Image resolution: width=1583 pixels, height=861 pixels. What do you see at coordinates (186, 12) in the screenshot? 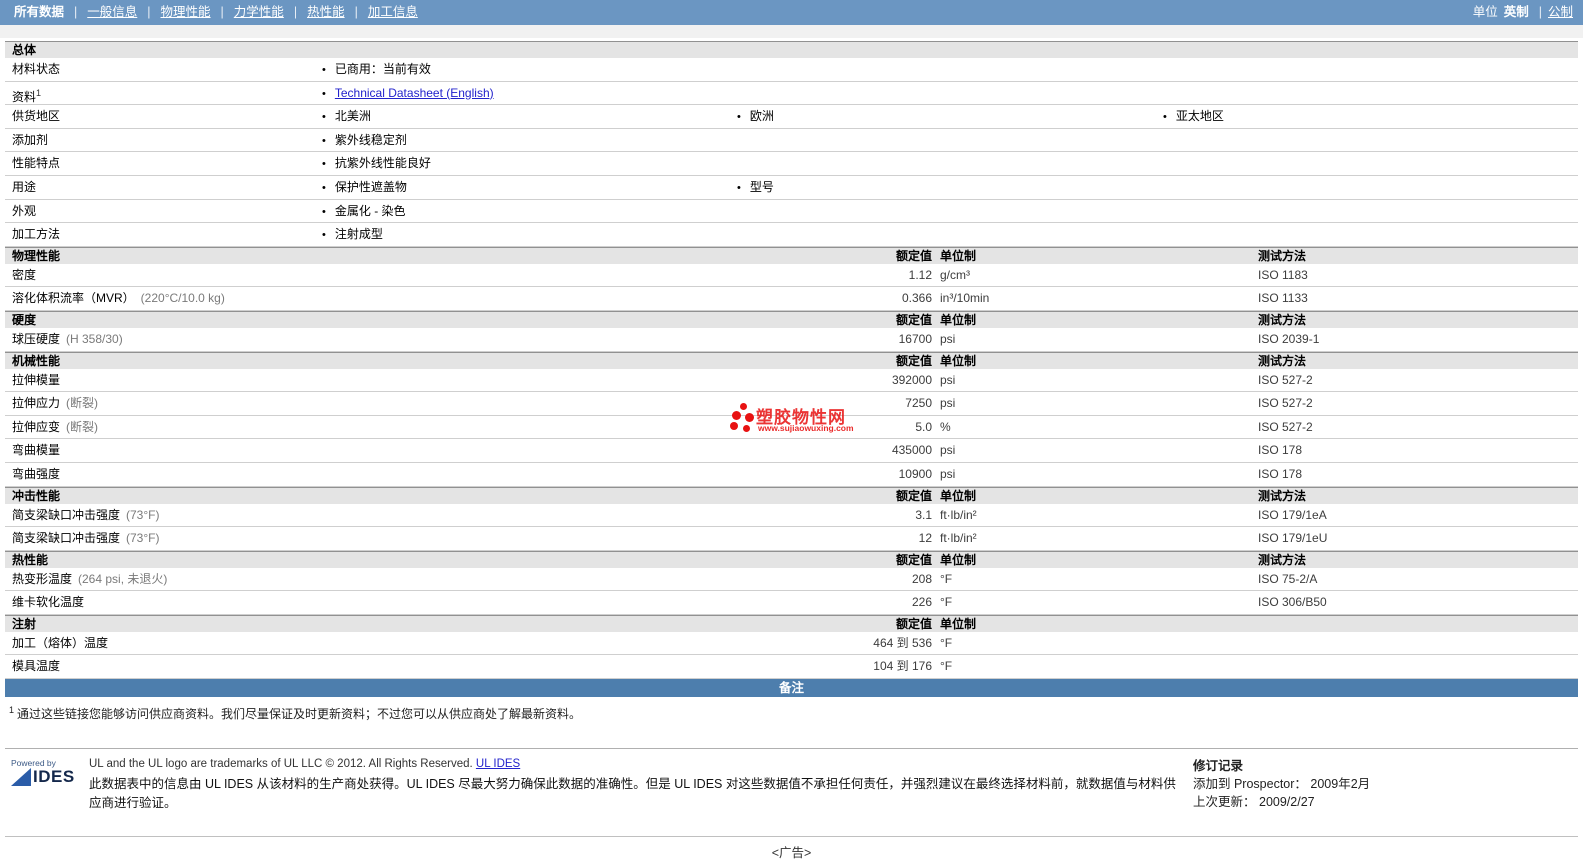
I see `nav-item-2: 物理性能` at bounding box center [186, 12].